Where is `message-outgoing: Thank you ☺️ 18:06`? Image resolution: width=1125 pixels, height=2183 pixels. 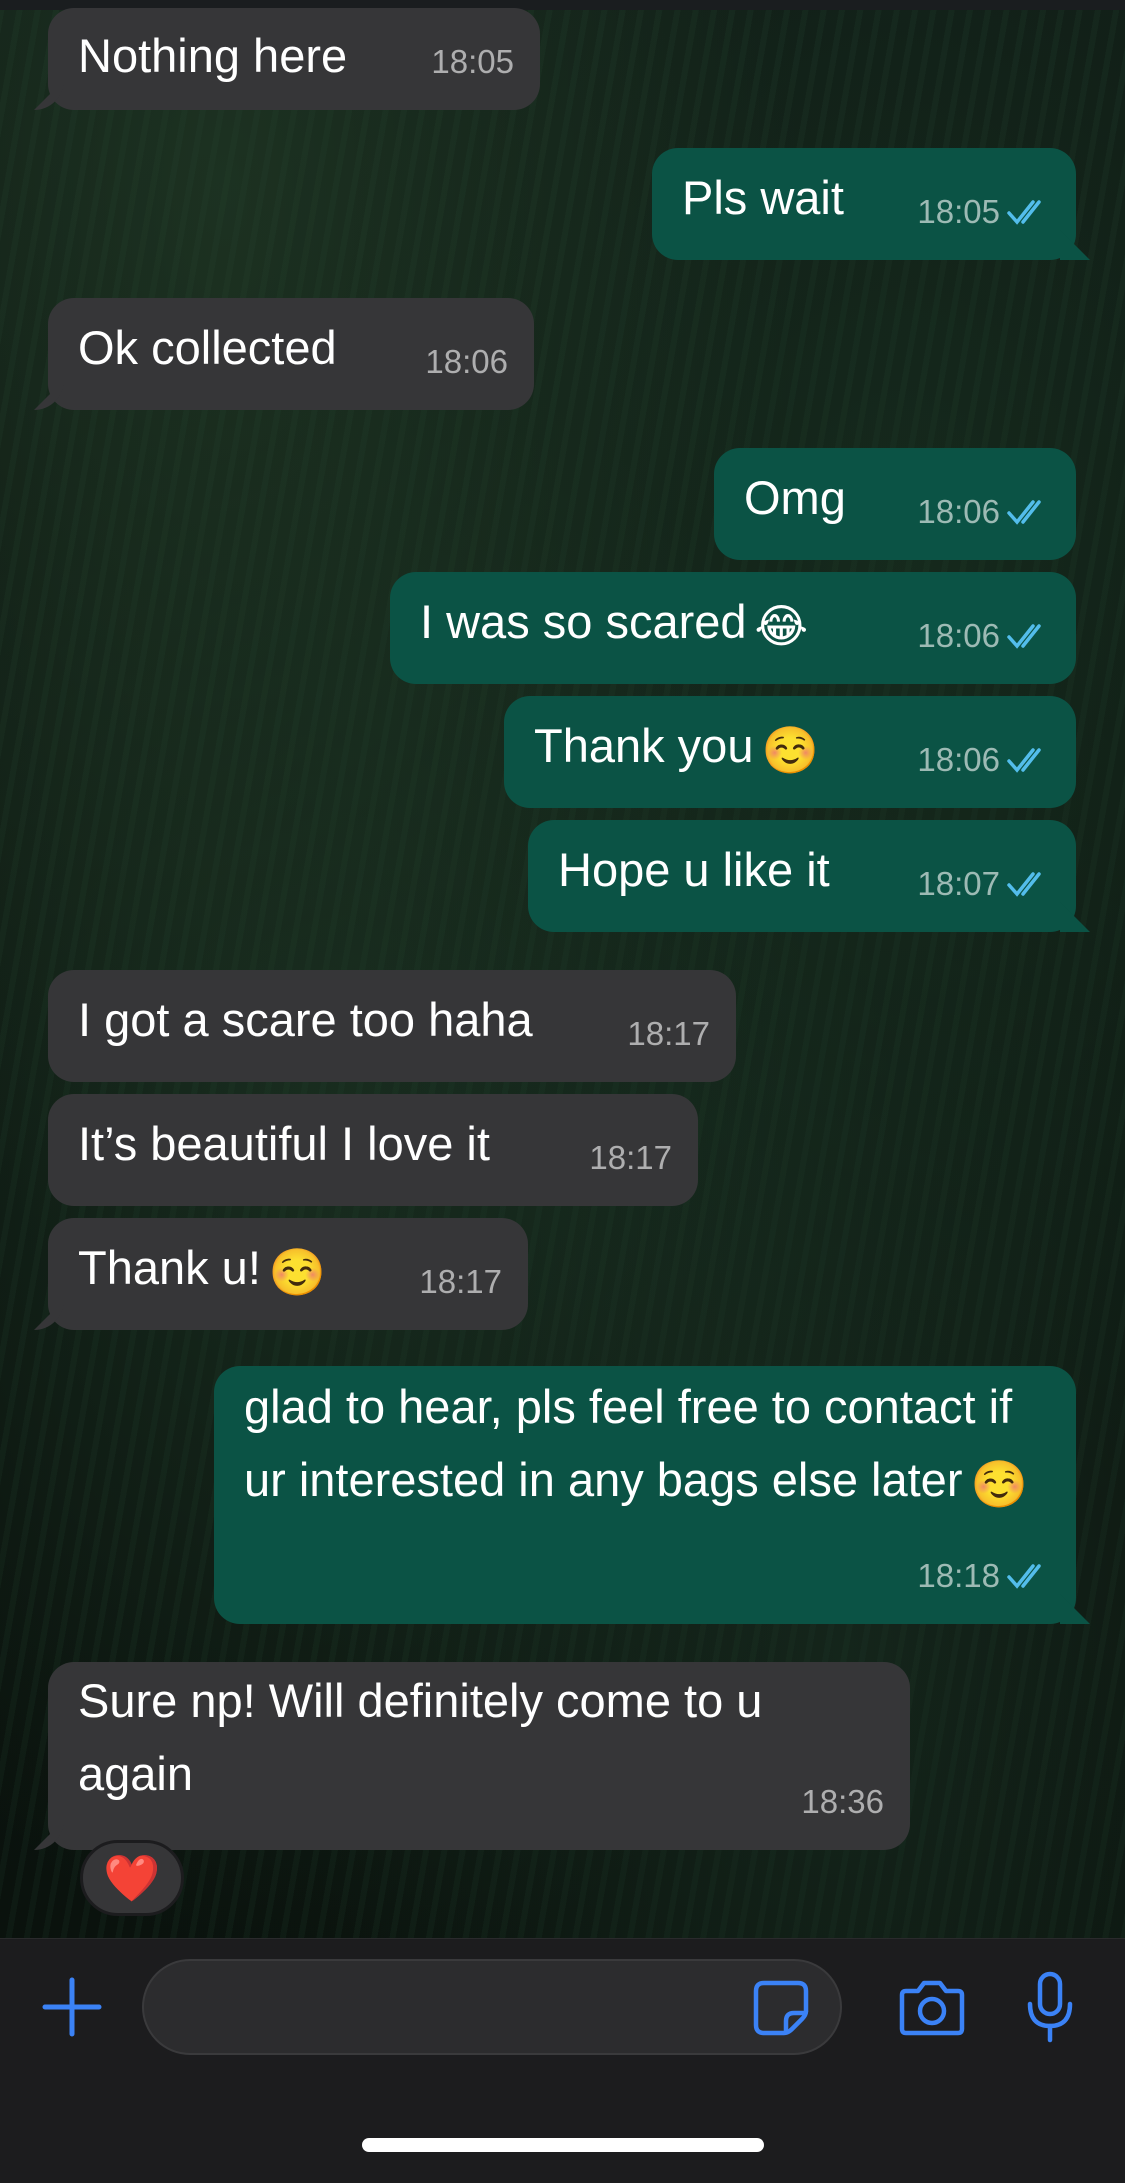
message-outgoing: Thank you ☺️ 18:06 is located at coordinates (790, 752).